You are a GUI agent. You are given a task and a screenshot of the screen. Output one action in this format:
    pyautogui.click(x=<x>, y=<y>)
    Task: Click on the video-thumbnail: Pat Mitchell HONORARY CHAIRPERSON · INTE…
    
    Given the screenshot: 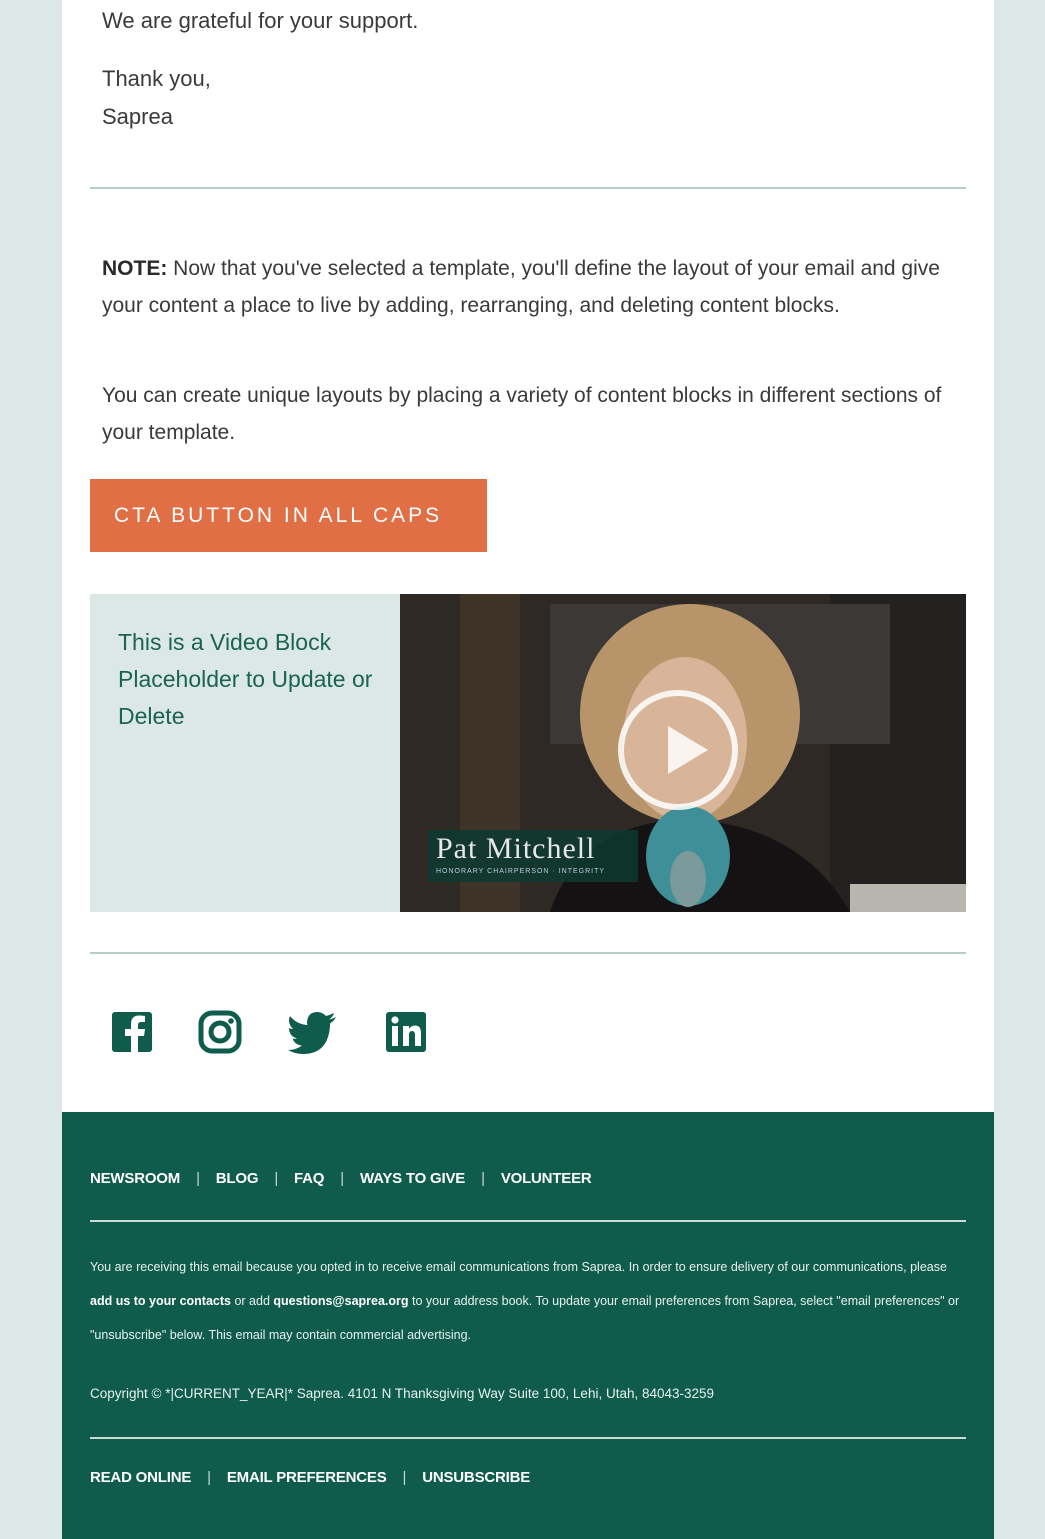 What is the action you would take?
    pyautogui.click(x=683, y=753)
    